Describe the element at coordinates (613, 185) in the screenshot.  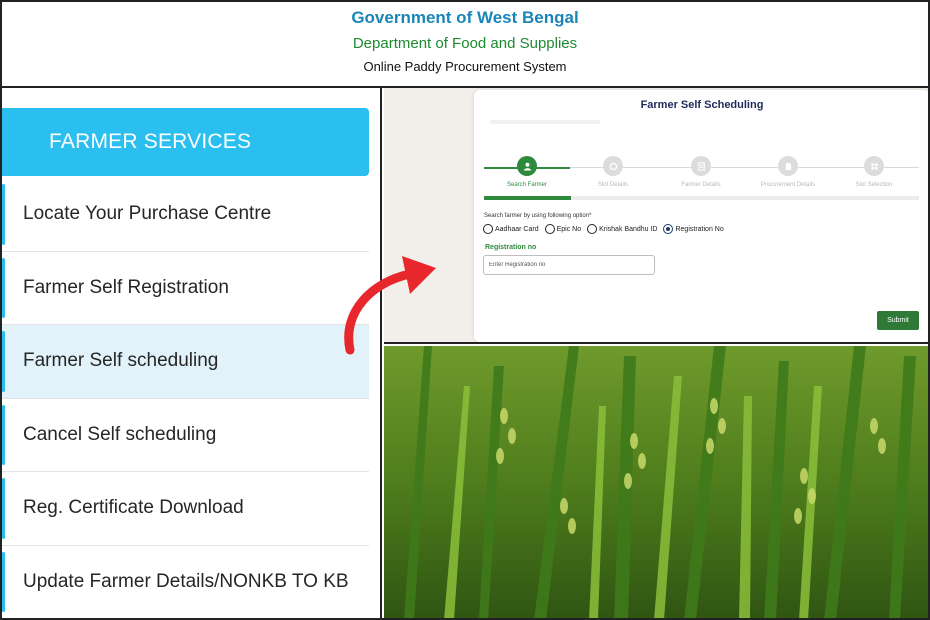
I see `step-label: Slot Details` at that location.